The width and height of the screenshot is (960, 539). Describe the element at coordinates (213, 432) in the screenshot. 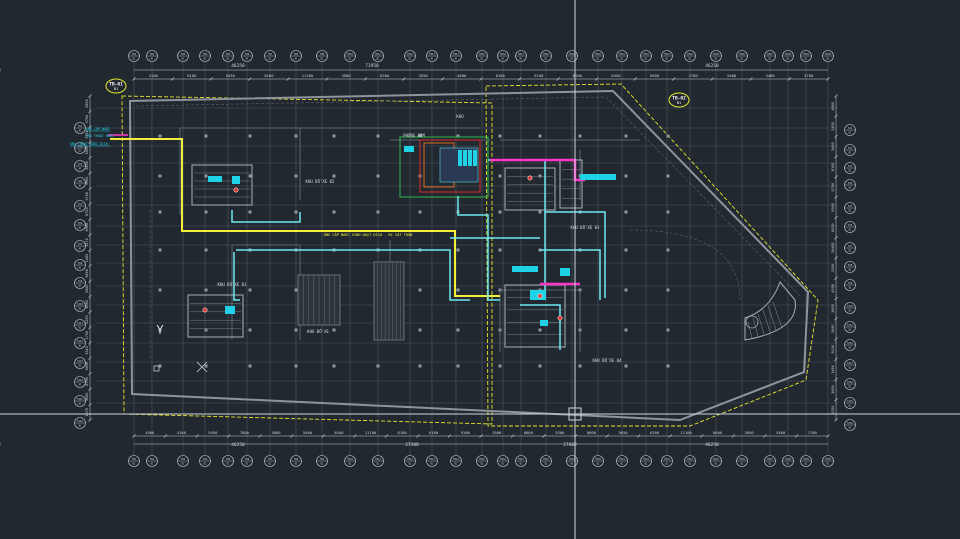

I see `dimension-label: 9450` at that location.